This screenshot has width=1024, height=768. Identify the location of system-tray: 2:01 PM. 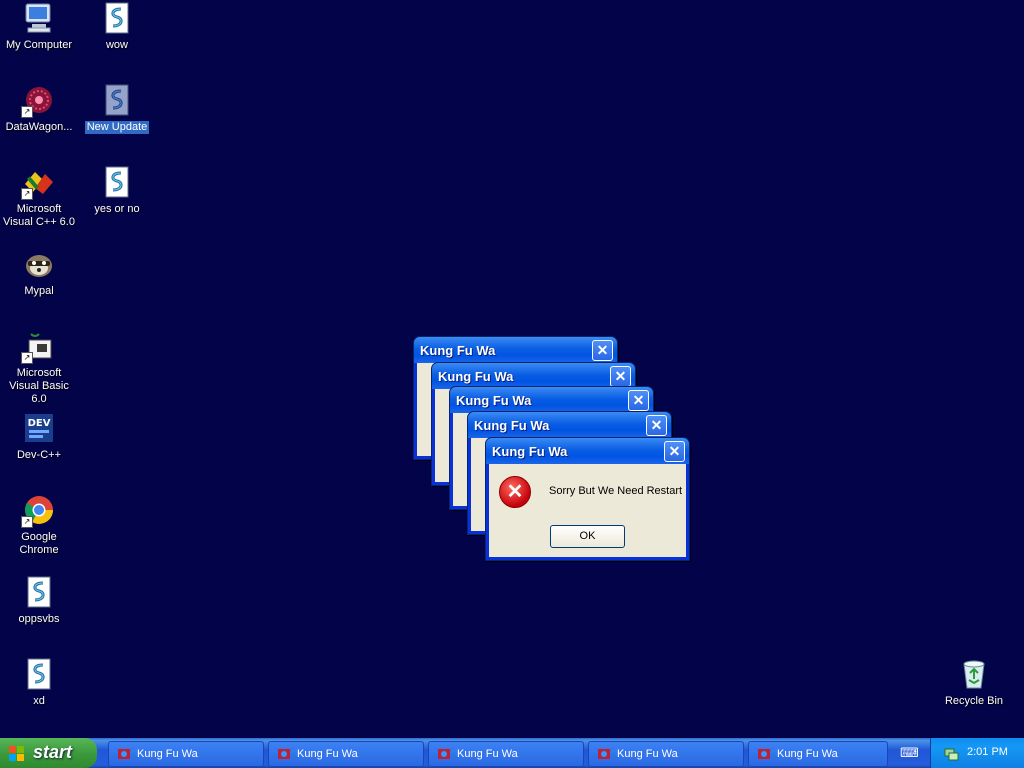
(977, 753).